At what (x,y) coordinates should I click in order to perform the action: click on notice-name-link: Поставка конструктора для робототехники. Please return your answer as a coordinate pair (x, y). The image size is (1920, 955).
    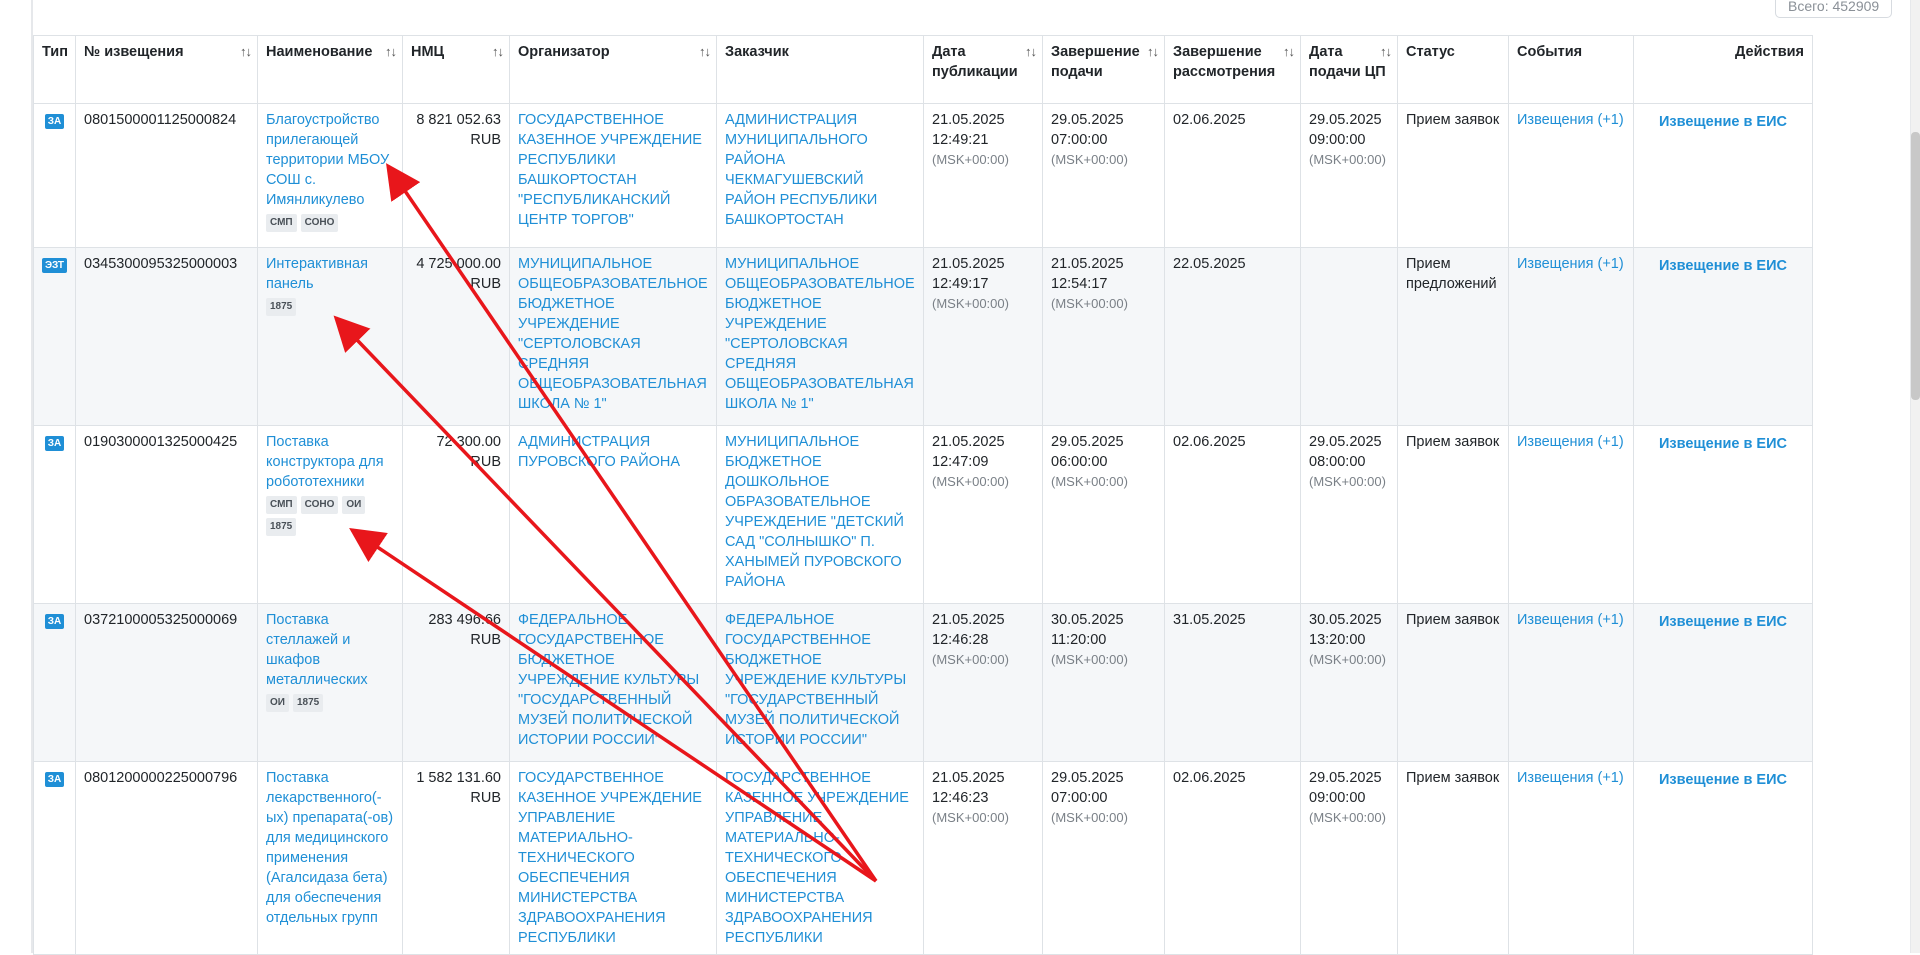
    Looking at the image, I should click on (325, 462).